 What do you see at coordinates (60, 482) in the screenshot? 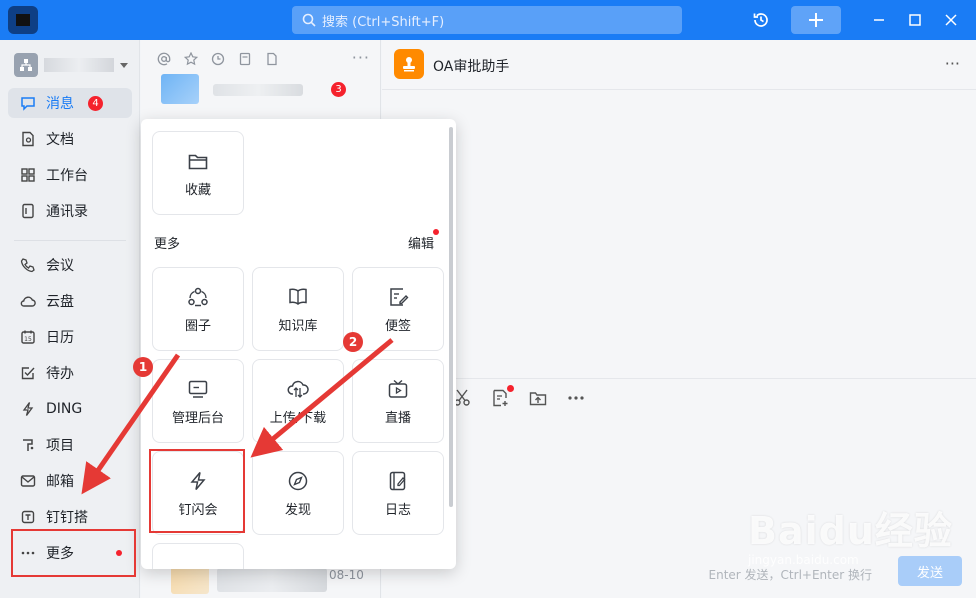
I see `sidebar-item-label: 邮箱` at bounding box center [60, 482].